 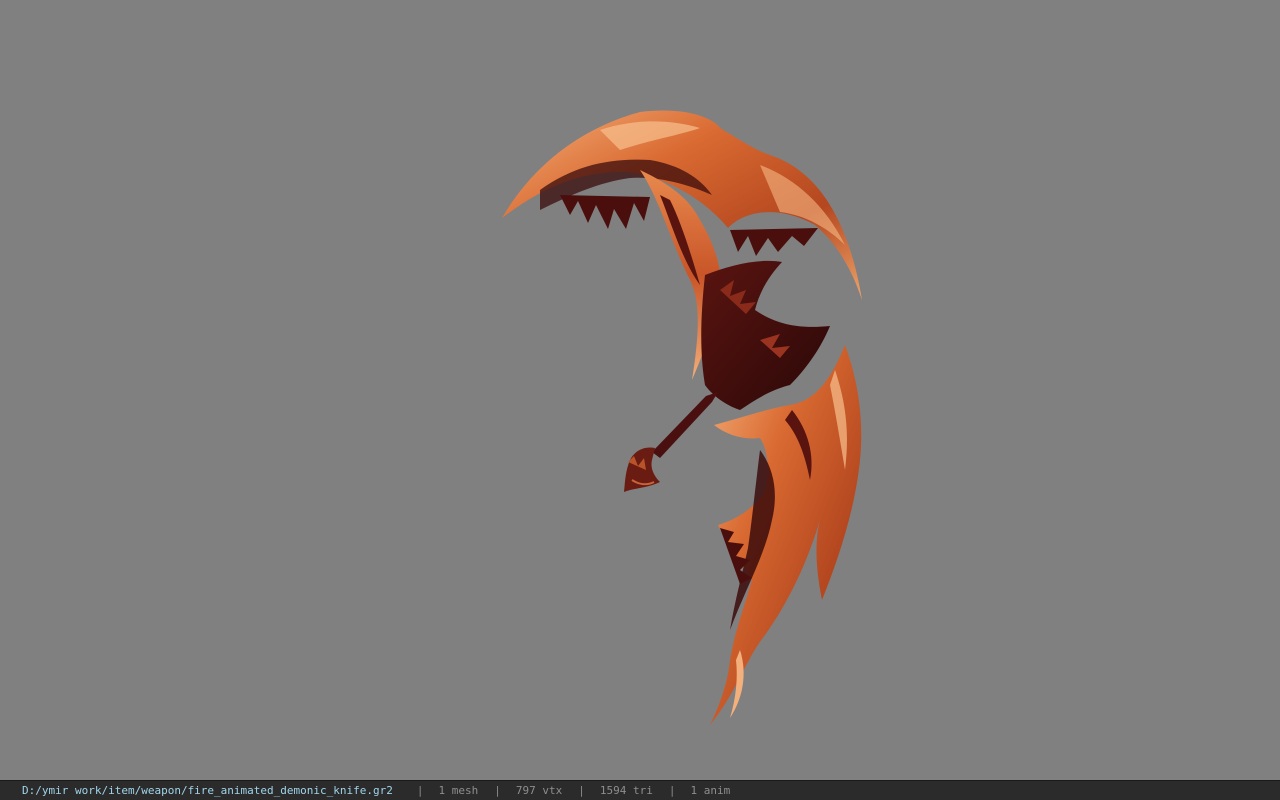 I want to click on anim-count-label: 1 anim, so click(x=710, y=790).